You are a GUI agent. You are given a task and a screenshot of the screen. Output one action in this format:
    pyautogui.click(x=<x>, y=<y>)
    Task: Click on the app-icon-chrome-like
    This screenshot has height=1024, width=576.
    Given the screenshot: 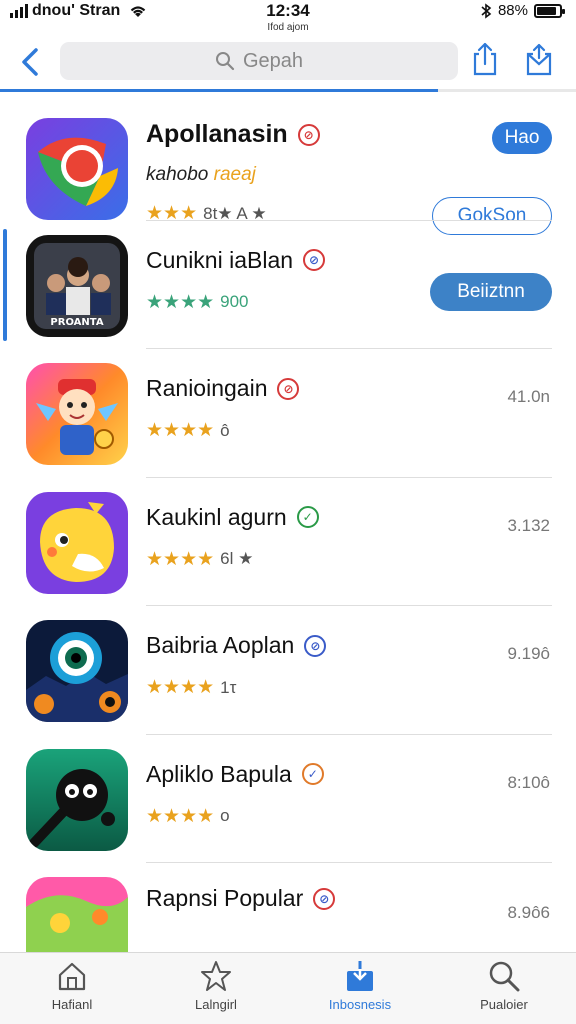 What is the action you would take?
    pyautogui.click(x=77, y=169)
    